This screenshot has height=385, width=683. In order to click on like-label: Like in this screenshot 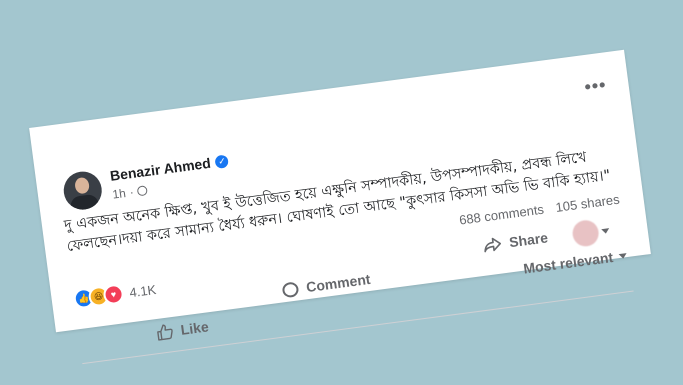, I will do `click(194, 328)`.